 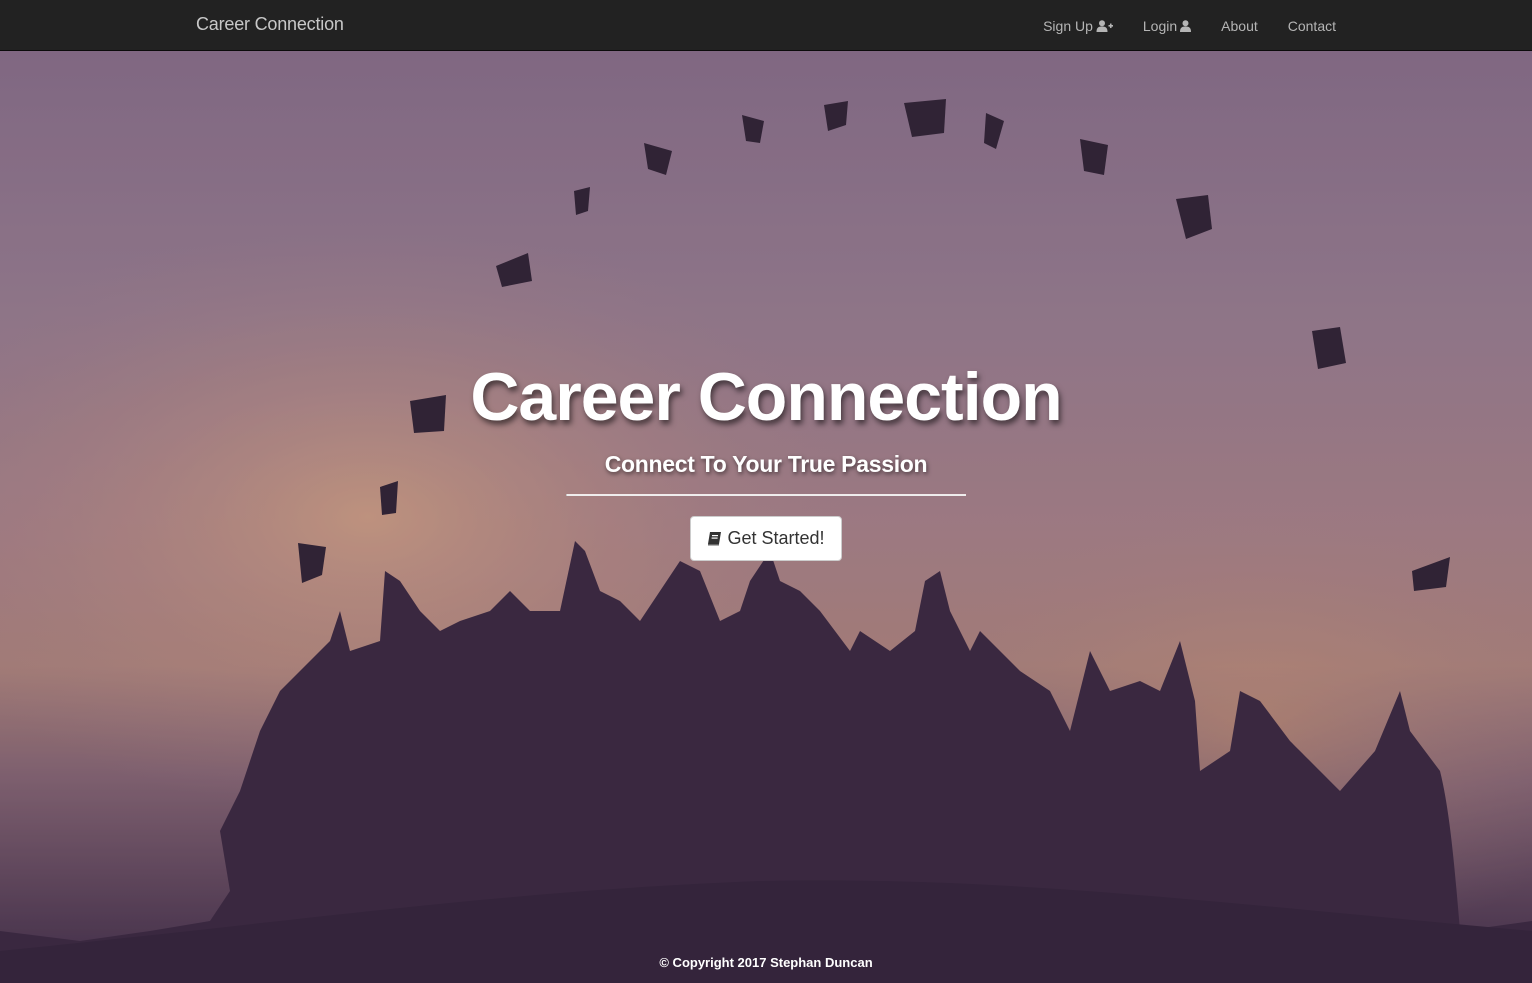 What do you see at coordinates (1186, 25) in the screenshot?
I see `user-icon` at bounding box center [1186, 25].